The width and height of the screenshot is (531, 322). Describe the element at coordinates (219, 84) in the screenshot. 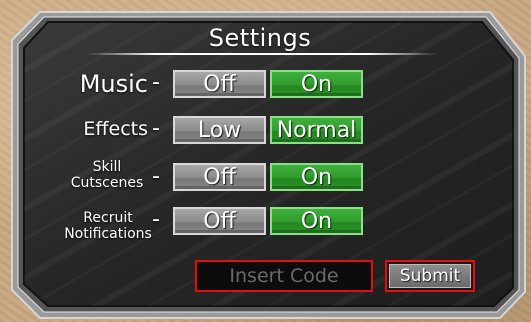

I see `music-off-button: Off` at that location.